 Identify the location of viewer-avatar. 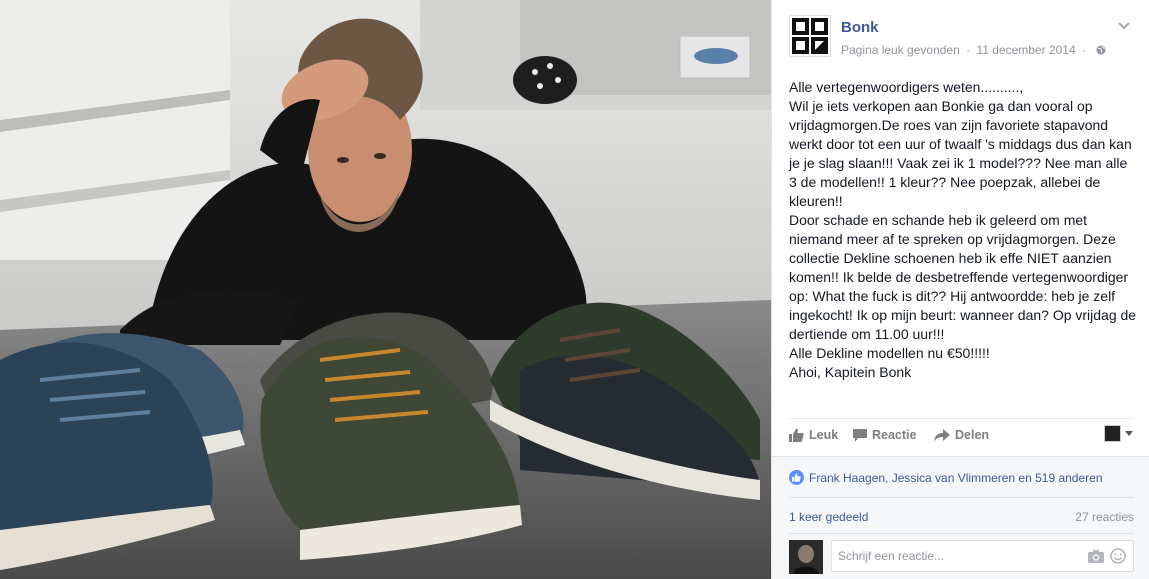
(1112, 433).